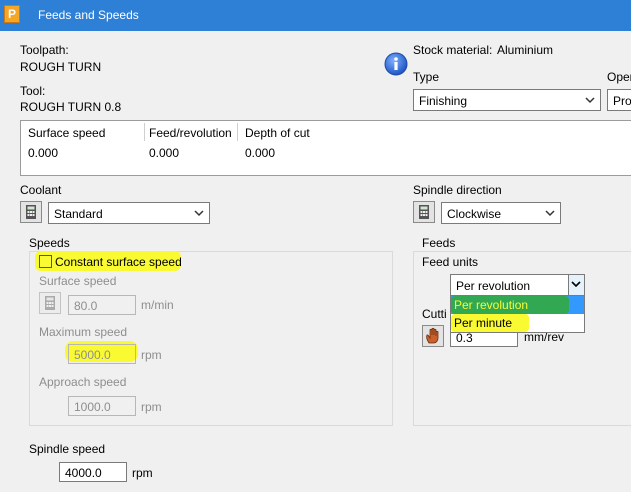 This screenshot has width=631, height=492. Describe the element at coordinates (439, 243) in the screenshot. I see `feeds-title: Feeds` at that location.